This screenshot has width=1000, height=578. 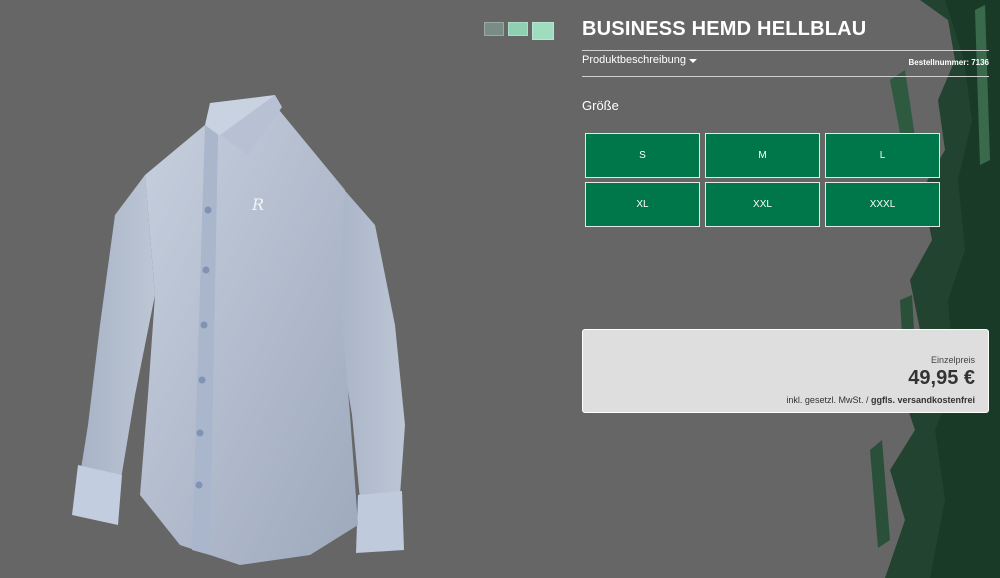 I want to click on size-option-xl: XL, so click(x=642, y=204).